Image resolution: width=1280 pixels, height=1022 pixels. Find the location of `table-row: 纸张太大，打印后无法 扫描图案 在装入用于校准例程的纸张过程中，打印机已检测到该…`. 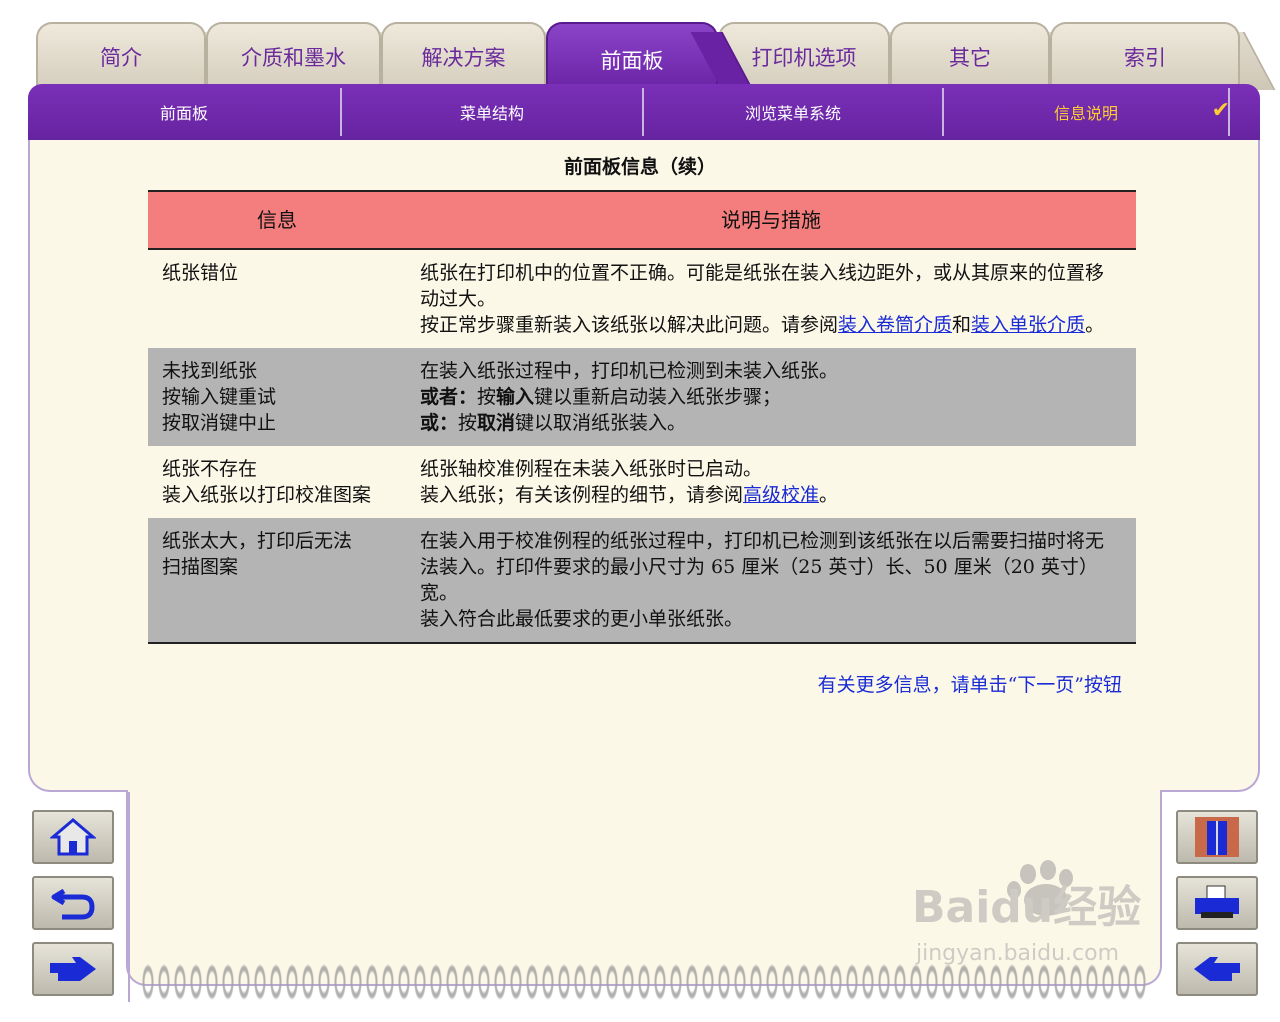

table-row: 纸张太大，打印后无法 扫描图案 在装入用于校准例程的纸张过程中，打印机已检测到该… is located at coordinates (642, 581).